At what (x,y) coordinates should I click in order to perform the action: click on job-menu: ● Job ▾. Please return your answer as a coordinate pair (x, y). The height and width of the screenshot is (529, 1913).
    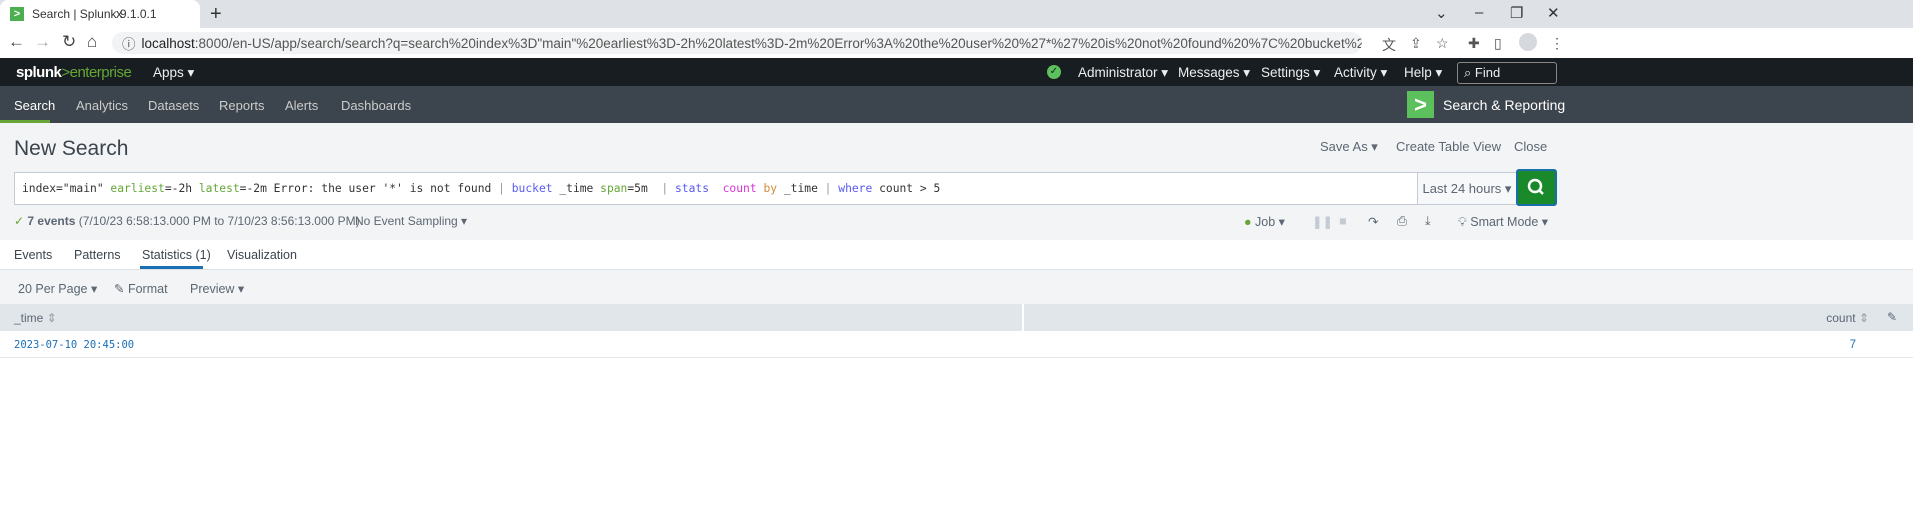
    Looking at the image, I should click on (1264, 221).